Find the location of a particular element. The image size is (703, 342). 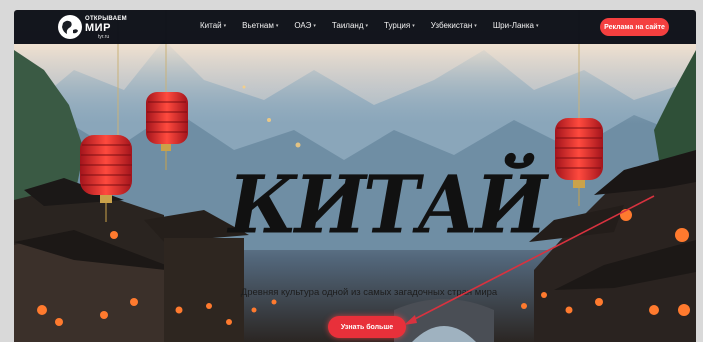

annotation-arrow is located at coordinates (529, 260).